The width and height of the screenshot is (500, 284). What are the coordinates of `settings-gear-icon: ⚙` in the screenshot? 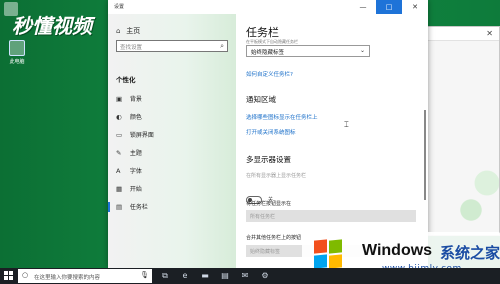 It's located at (265, 276).